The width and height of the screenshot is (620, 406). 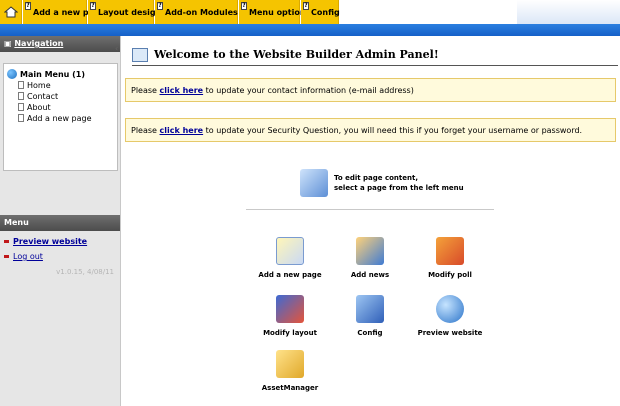 I want to click on preview-website-link: Preview website, so click(x=60, y=241).